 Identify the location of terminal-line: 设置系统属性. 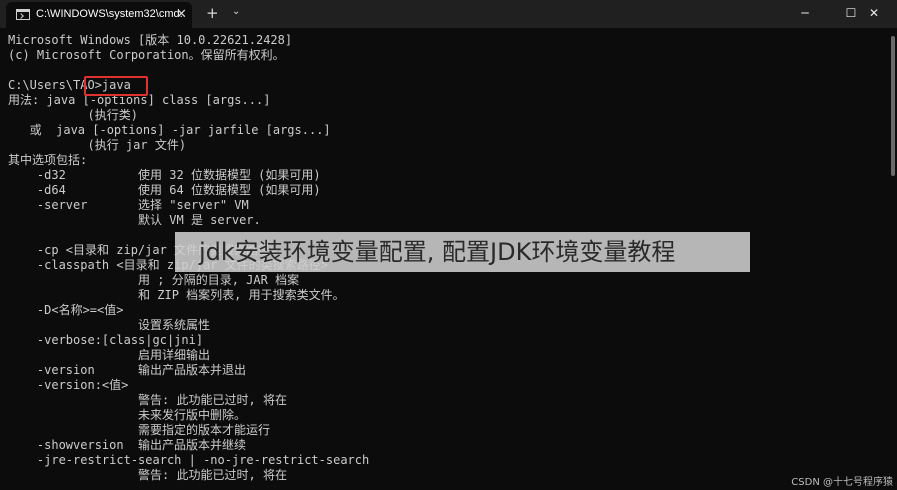
(109, 325).